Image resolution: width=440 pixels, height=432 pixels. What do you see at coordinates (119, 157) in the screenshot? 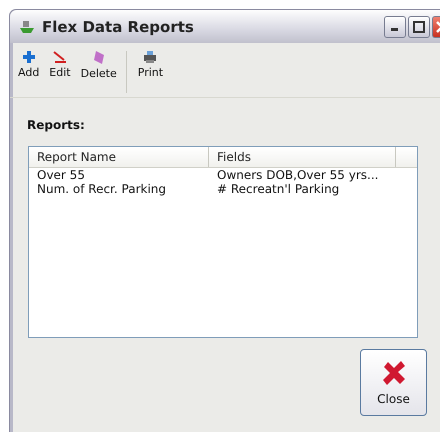
I see `column-header: Report Name` at bounding box center [119, 157].